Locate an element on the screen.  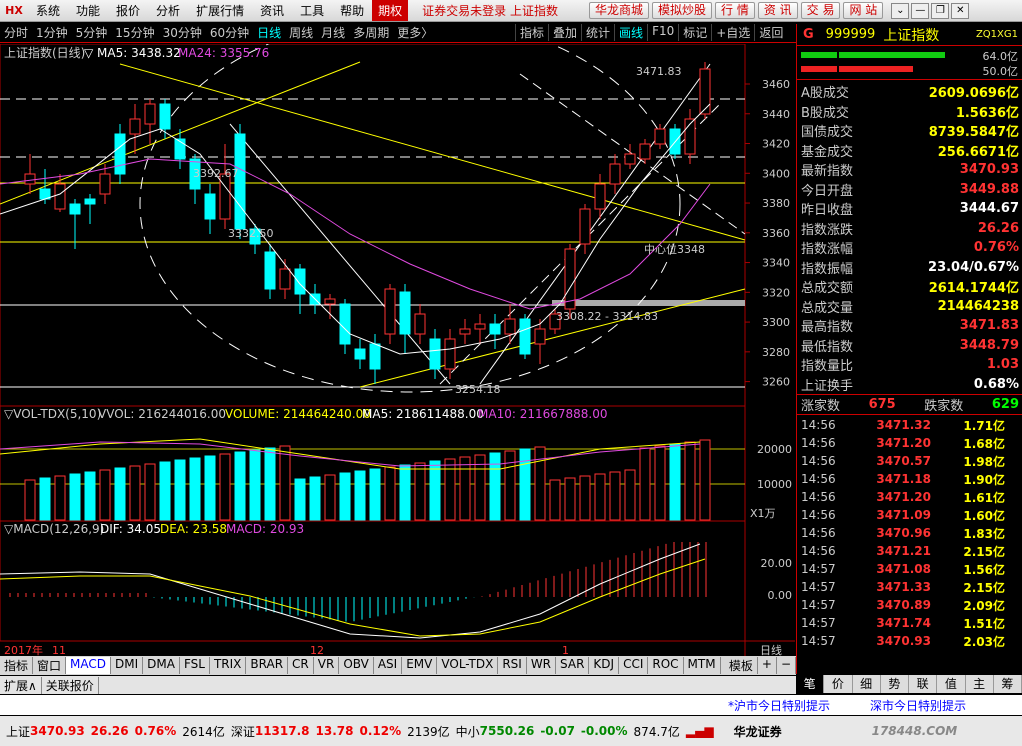
indicator-control-0: 模板 is located at coordinates (741, 665).